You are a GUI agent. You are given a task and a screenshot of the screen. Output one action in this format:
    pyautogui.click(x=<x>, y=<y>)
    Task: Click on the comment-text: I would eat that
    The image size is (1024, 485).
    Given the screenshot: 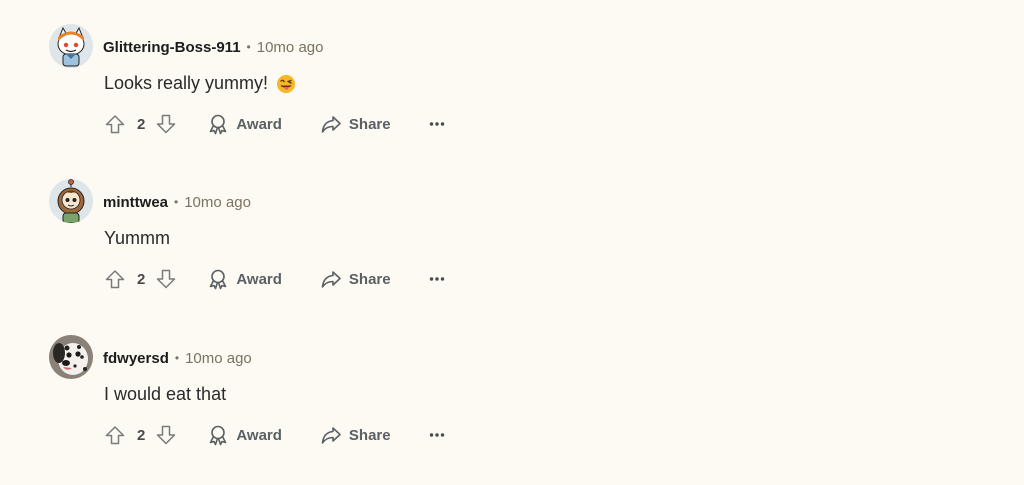 What is the action you would take?
    pyautogui.click(x=165, y=394)
    